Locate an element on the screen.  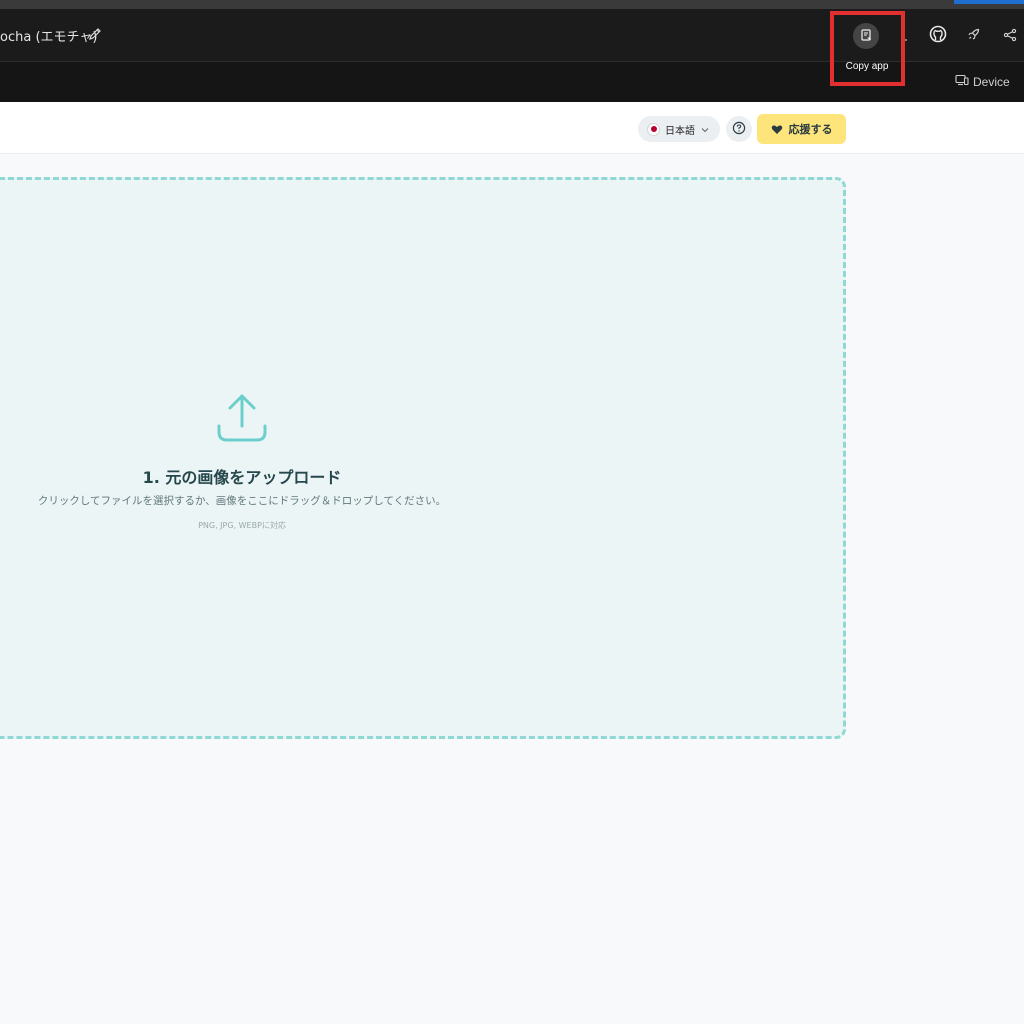
github-button is located at coordinates (938, 36).